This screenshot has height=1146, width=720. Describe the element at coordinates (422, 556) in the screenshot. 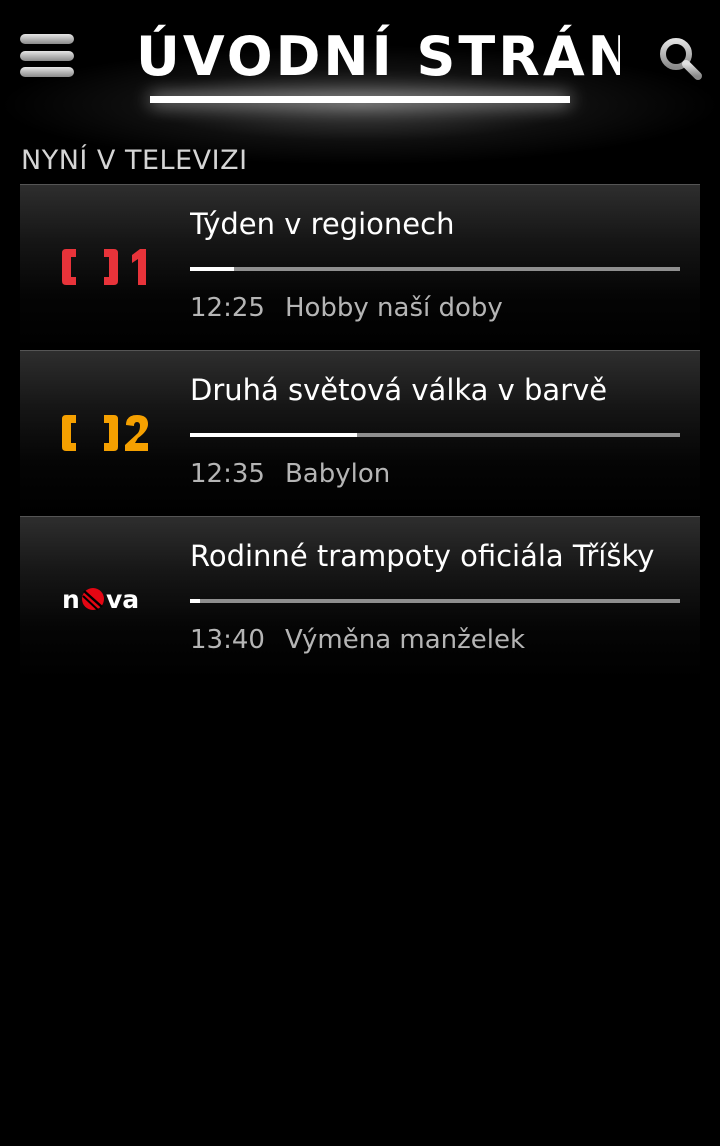

I see `current-show-title: Rodinné trampoty oficiála Tříšky` at that location.